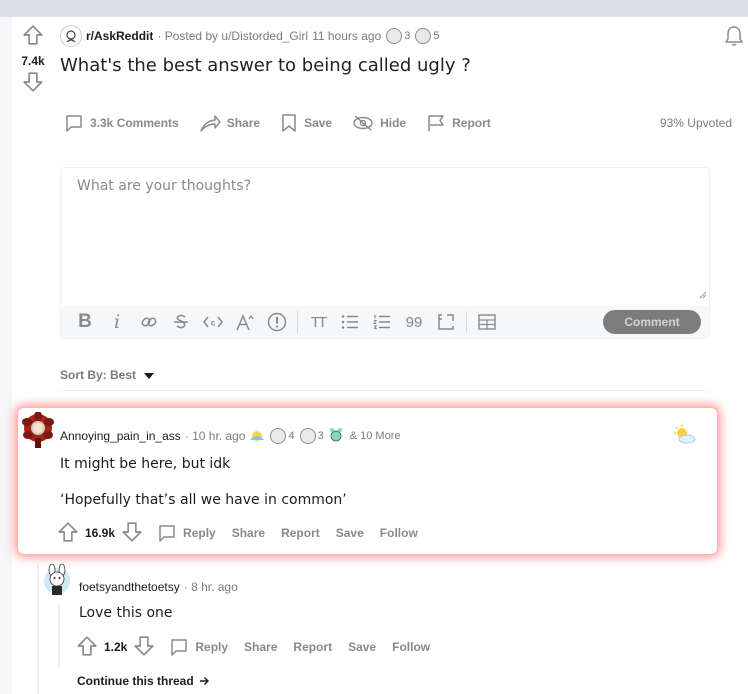 This screenshot has width=748, height=694. What do you see at coordinates (215, 436) in the screenshot?
I see `comment-time: · 10 hr. ago` at bounding box center [215, 436].